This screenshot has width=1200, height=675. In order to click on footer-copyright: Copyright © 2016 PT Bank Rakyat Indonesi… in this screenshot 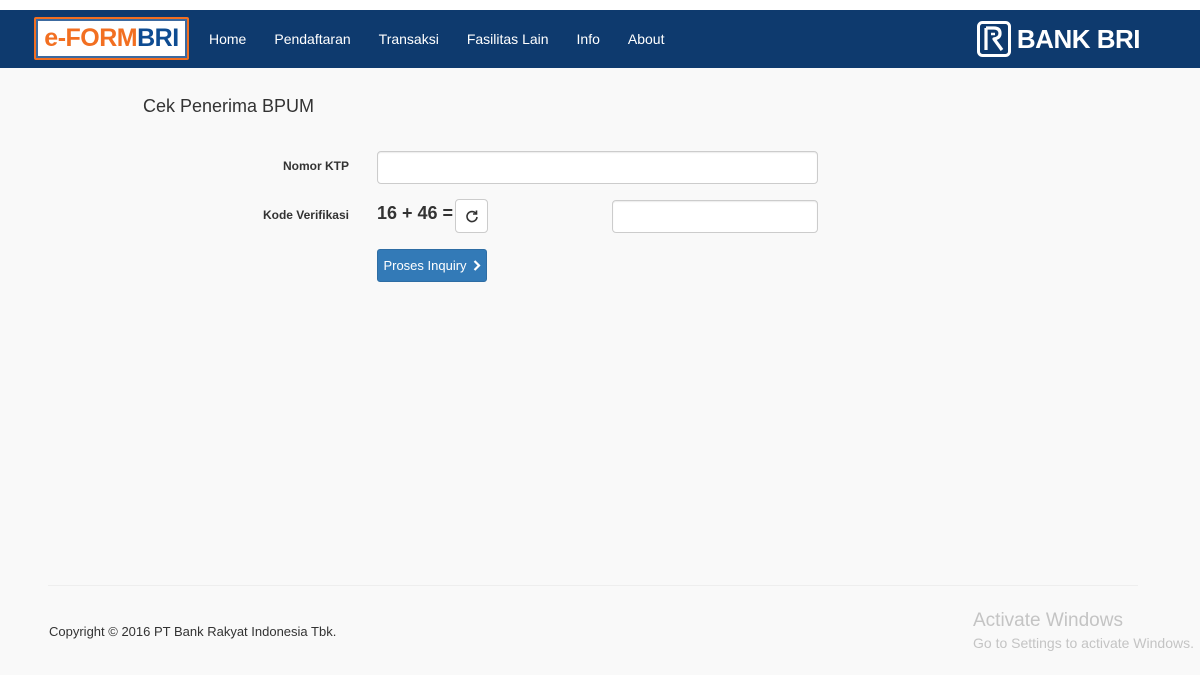, I will do `click(193, 631)`.